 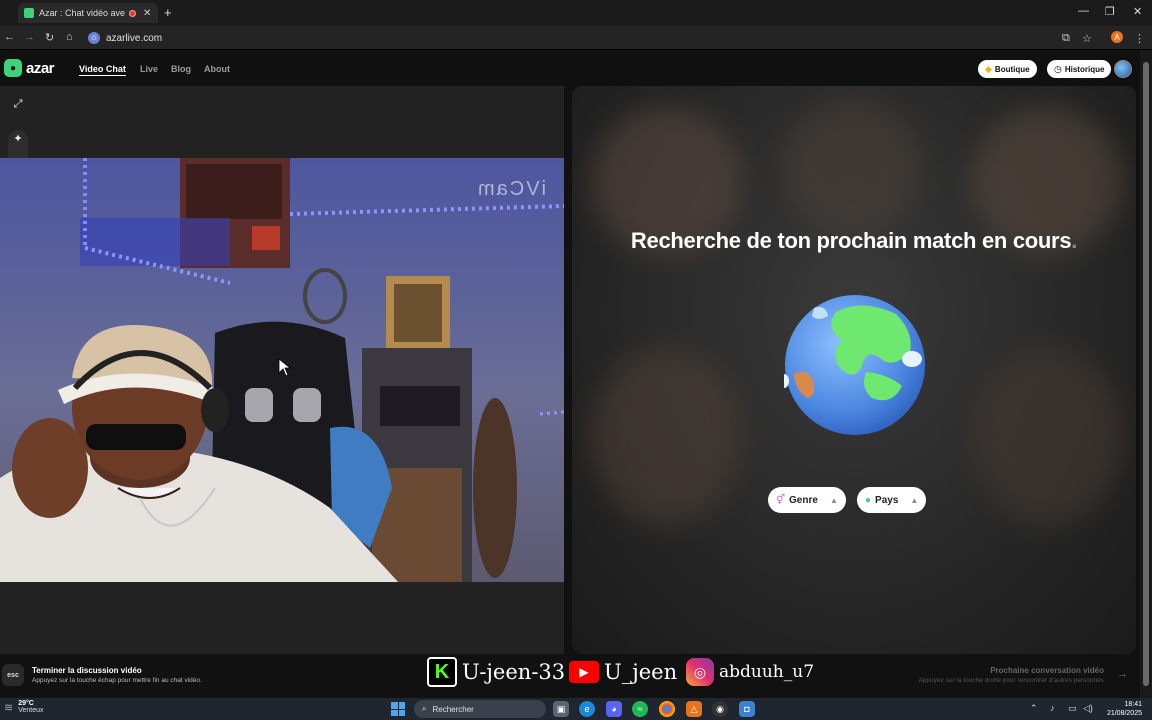 I want to click on nav-blog: Blog, so click(x=181, y=69).